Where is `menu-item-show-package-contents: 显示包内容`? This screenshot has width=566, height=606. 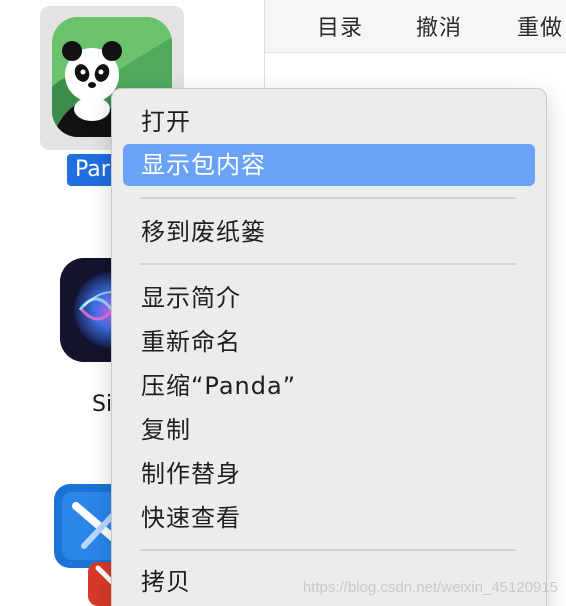 menu-item-show-package-contents: 显示包内容 is located at coordinates (329, 165).